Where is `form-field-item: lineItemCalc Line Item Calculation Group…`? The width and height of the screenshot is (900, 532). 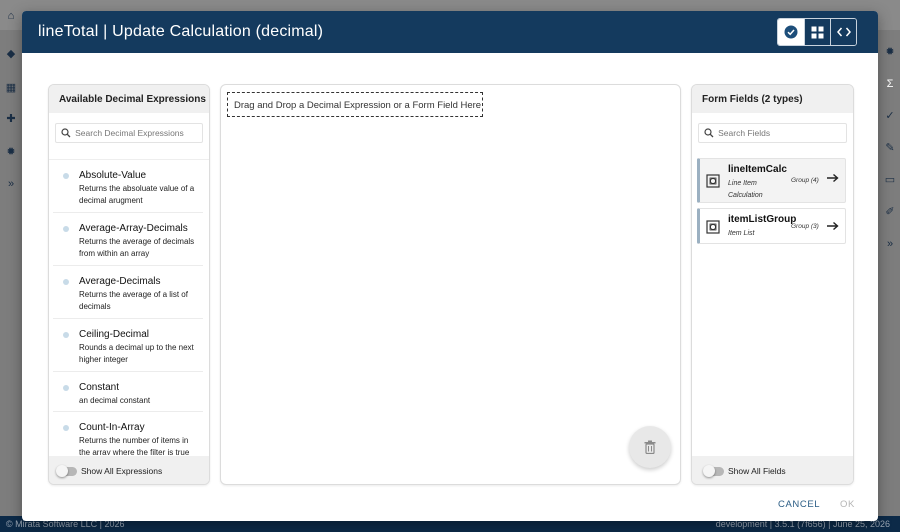
form-field-item: lineItemCalc Line Item Calculation Group… is located at coordinates (771, 180).